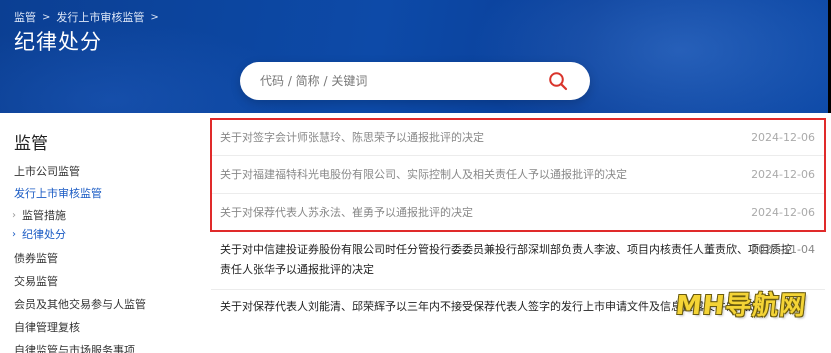 The width and height of the screenshot is (831, 353). I want to click on sidebar-subitem-discipline: › 纪律处分, so click(39, 234).